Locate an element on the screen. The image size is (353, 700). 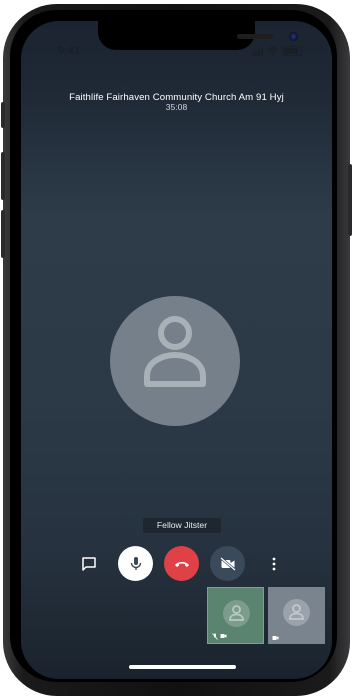
chat-icon is located at coordinates (89, 564).